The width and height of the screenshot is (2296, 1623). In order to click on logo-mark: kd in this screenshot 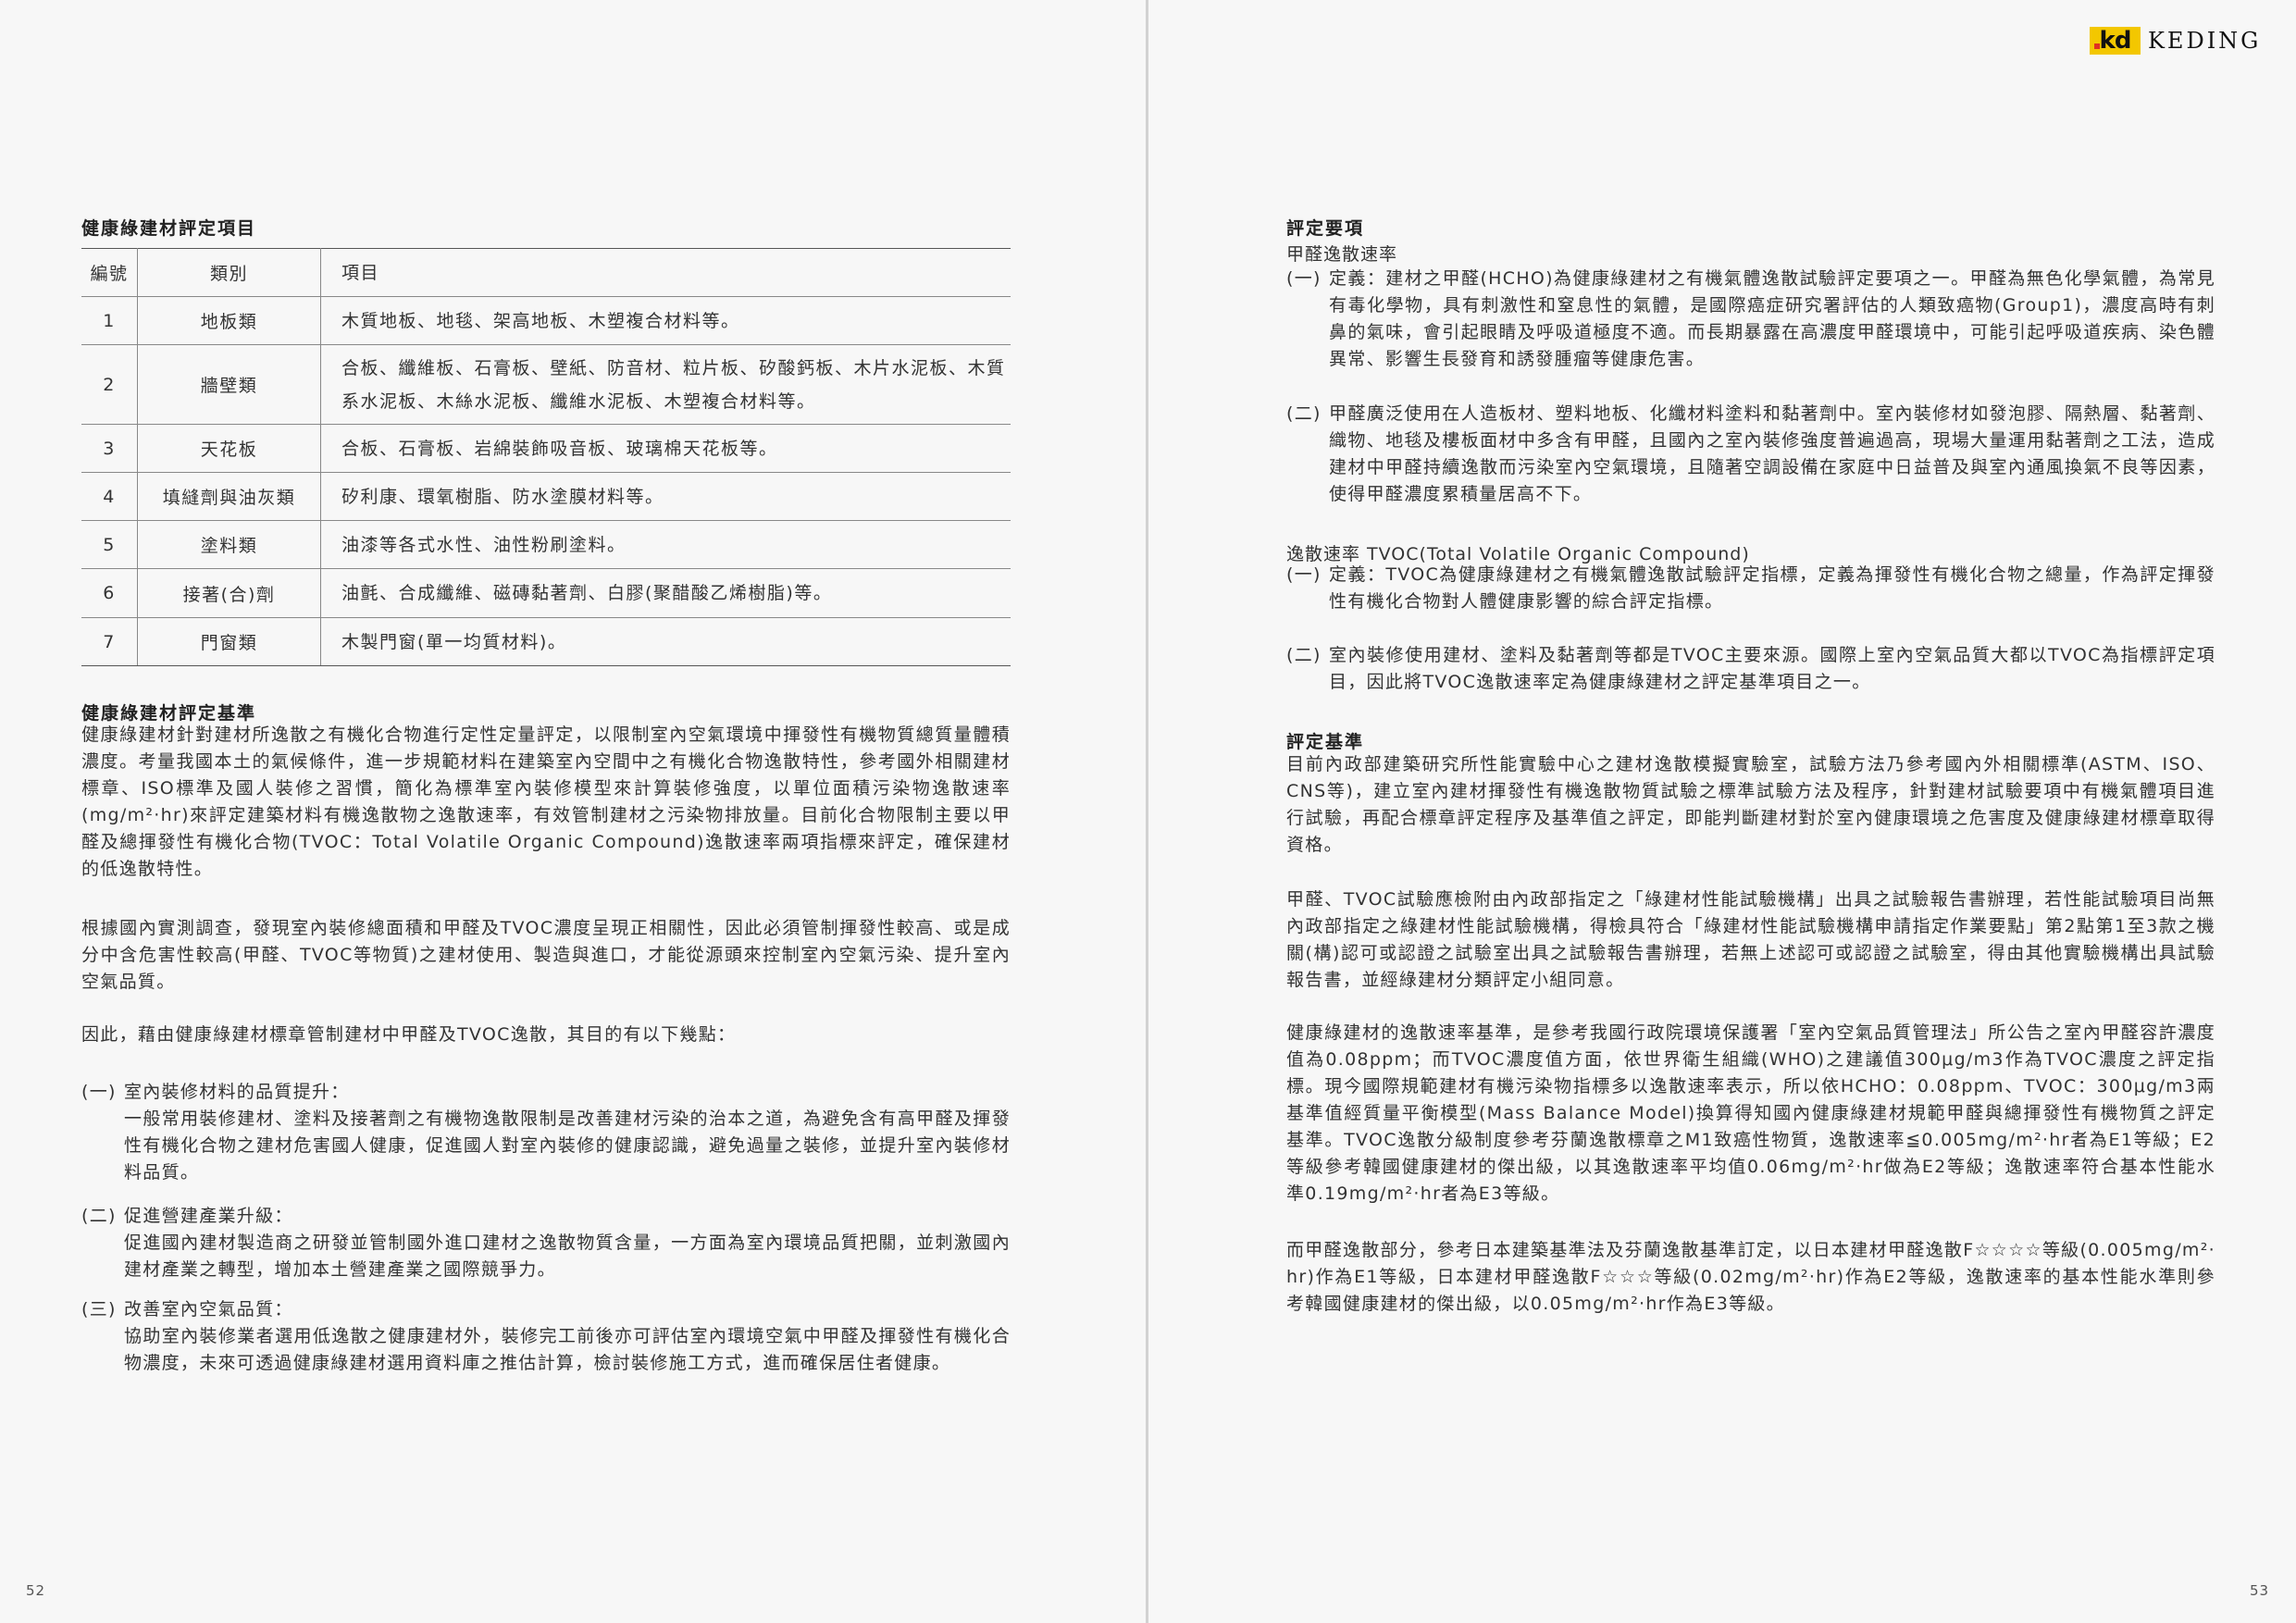, I will do `click(2116, 41)`.